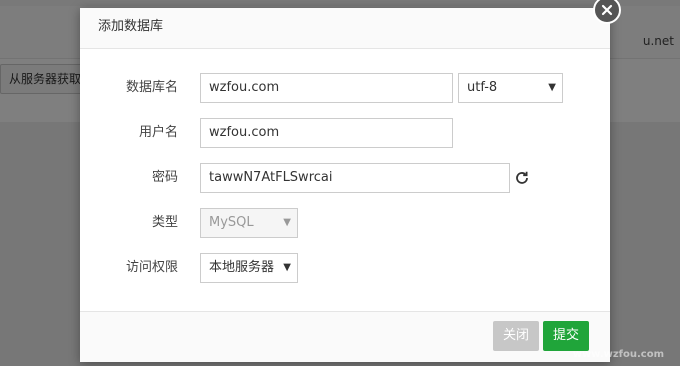 This screenshot has height=366, width=680. What do you see at coordinates (345, 223) in the screenshot?
I see `type-row: 类型 MySQL ▼` at bounding box center [345, 223].